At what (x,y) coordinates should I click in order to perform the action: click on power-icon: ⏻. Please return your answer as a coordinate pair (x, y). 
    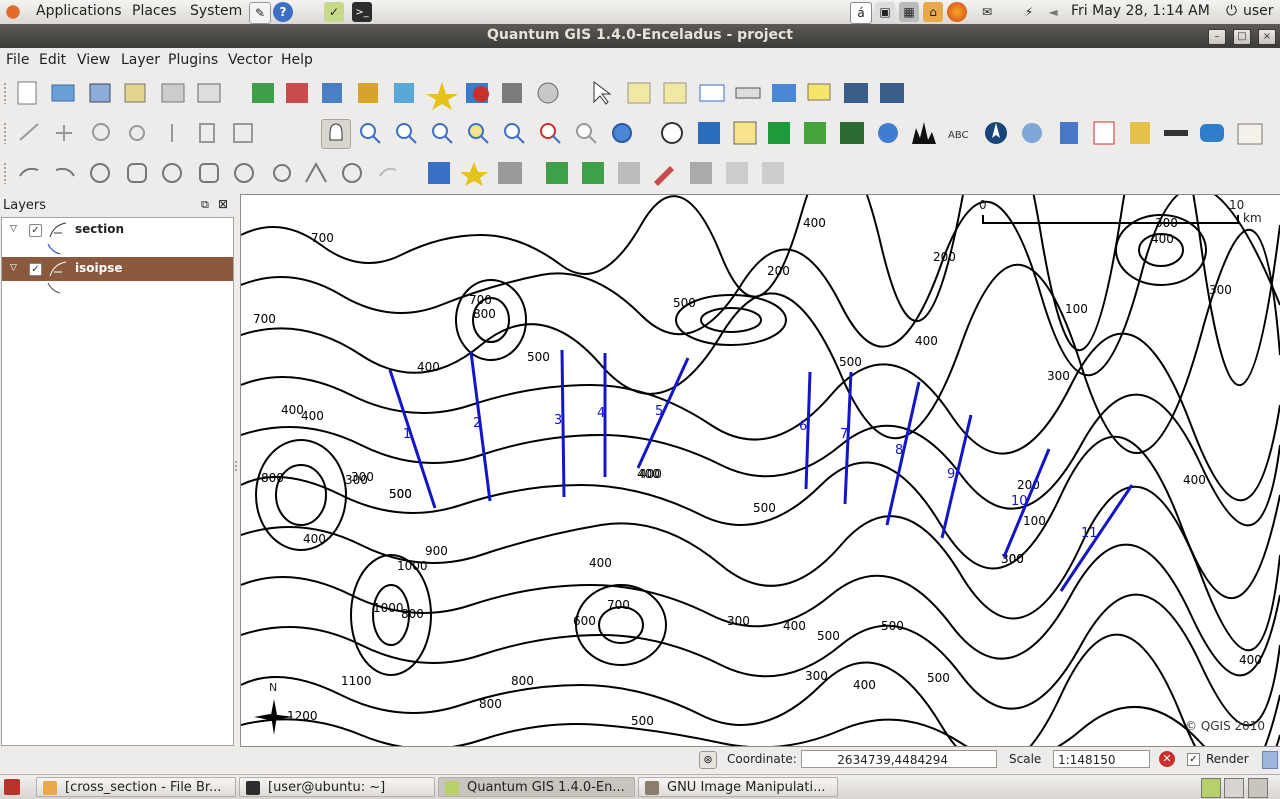
    Looking at the image, I should click on (1231, 11).